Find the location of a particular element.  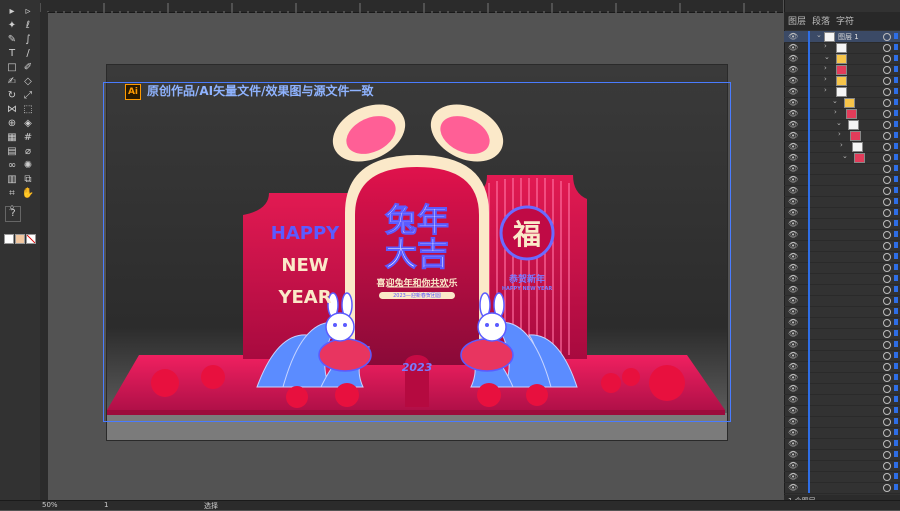

tab-paragraph: 段落 is located at coordinates (821, 20).